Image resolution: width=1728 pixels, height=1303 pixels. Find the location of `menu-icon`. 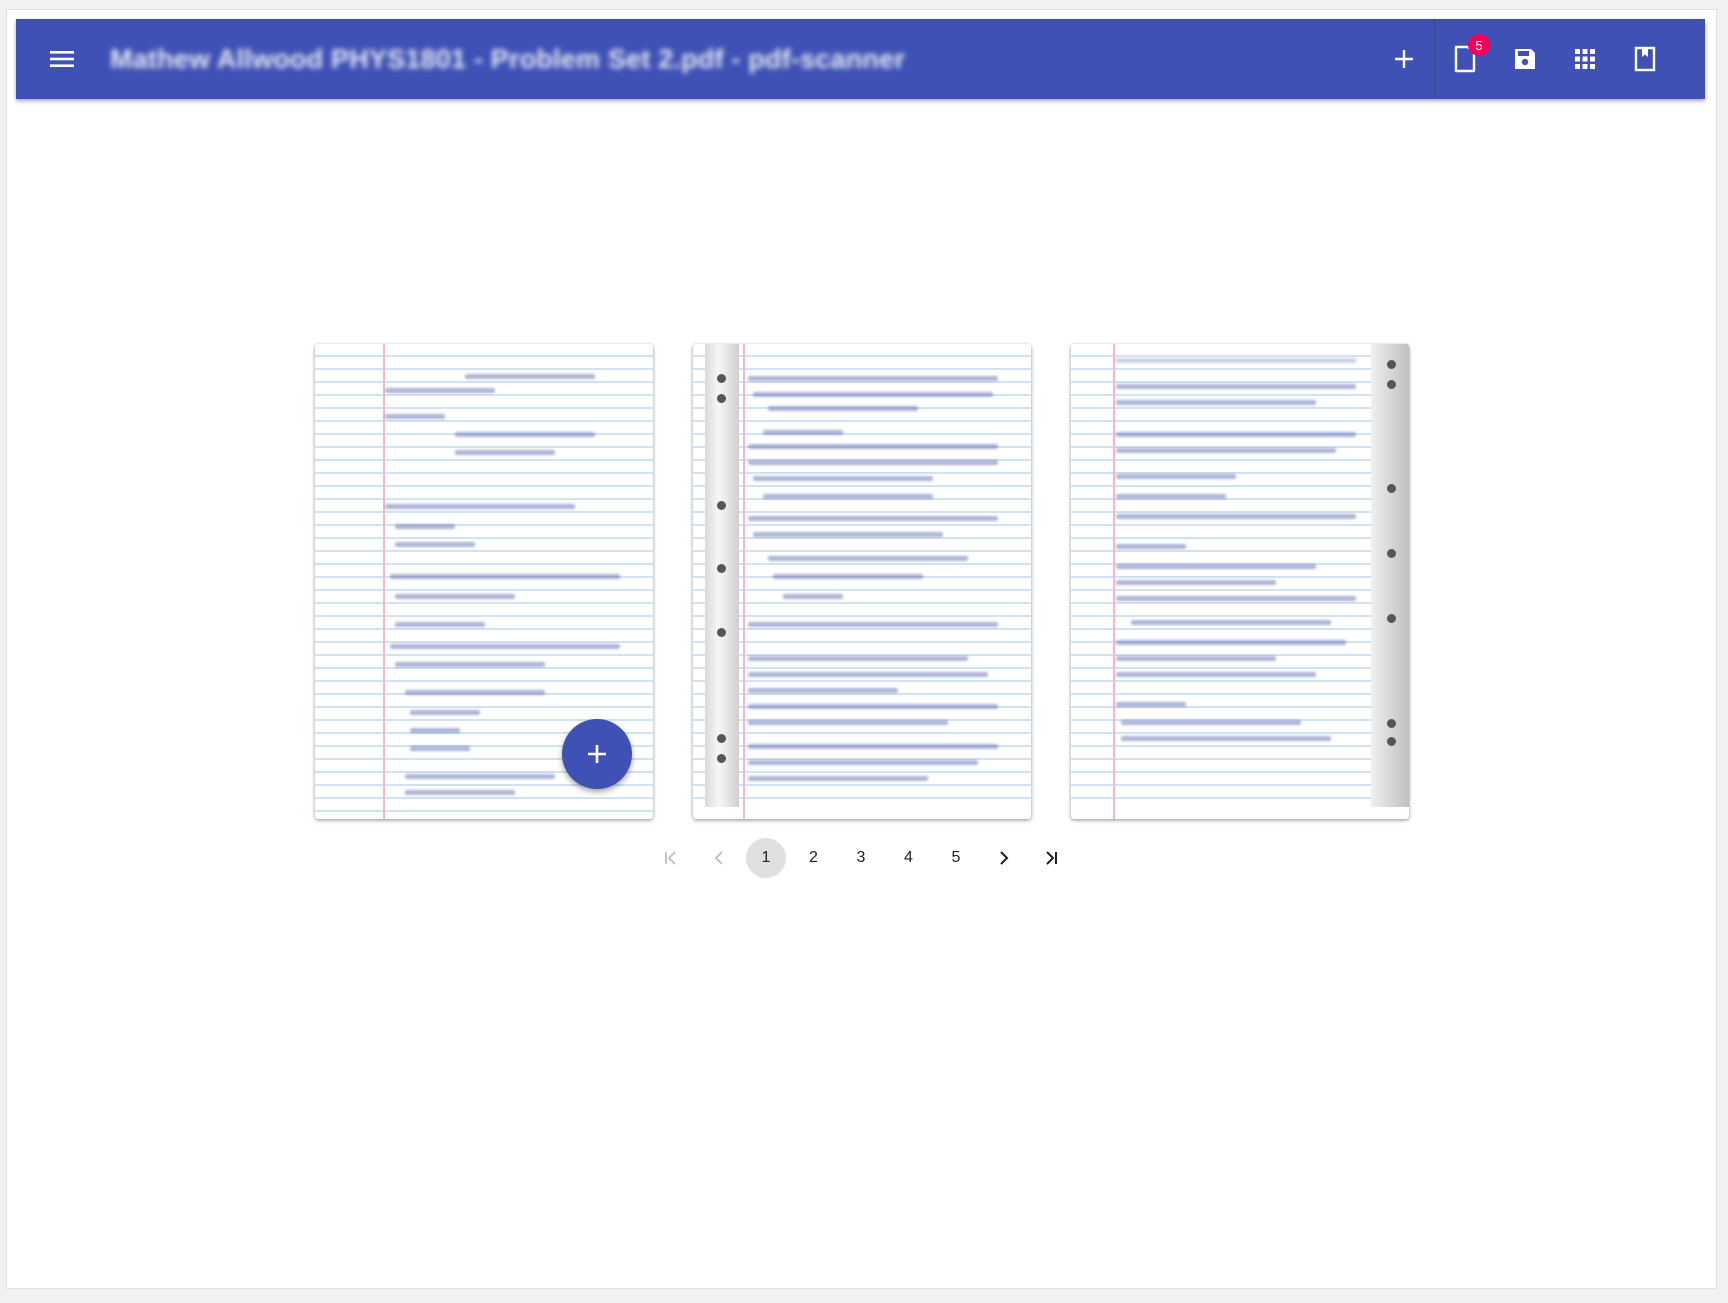

menu-icon is located at coordinates (62, 59).